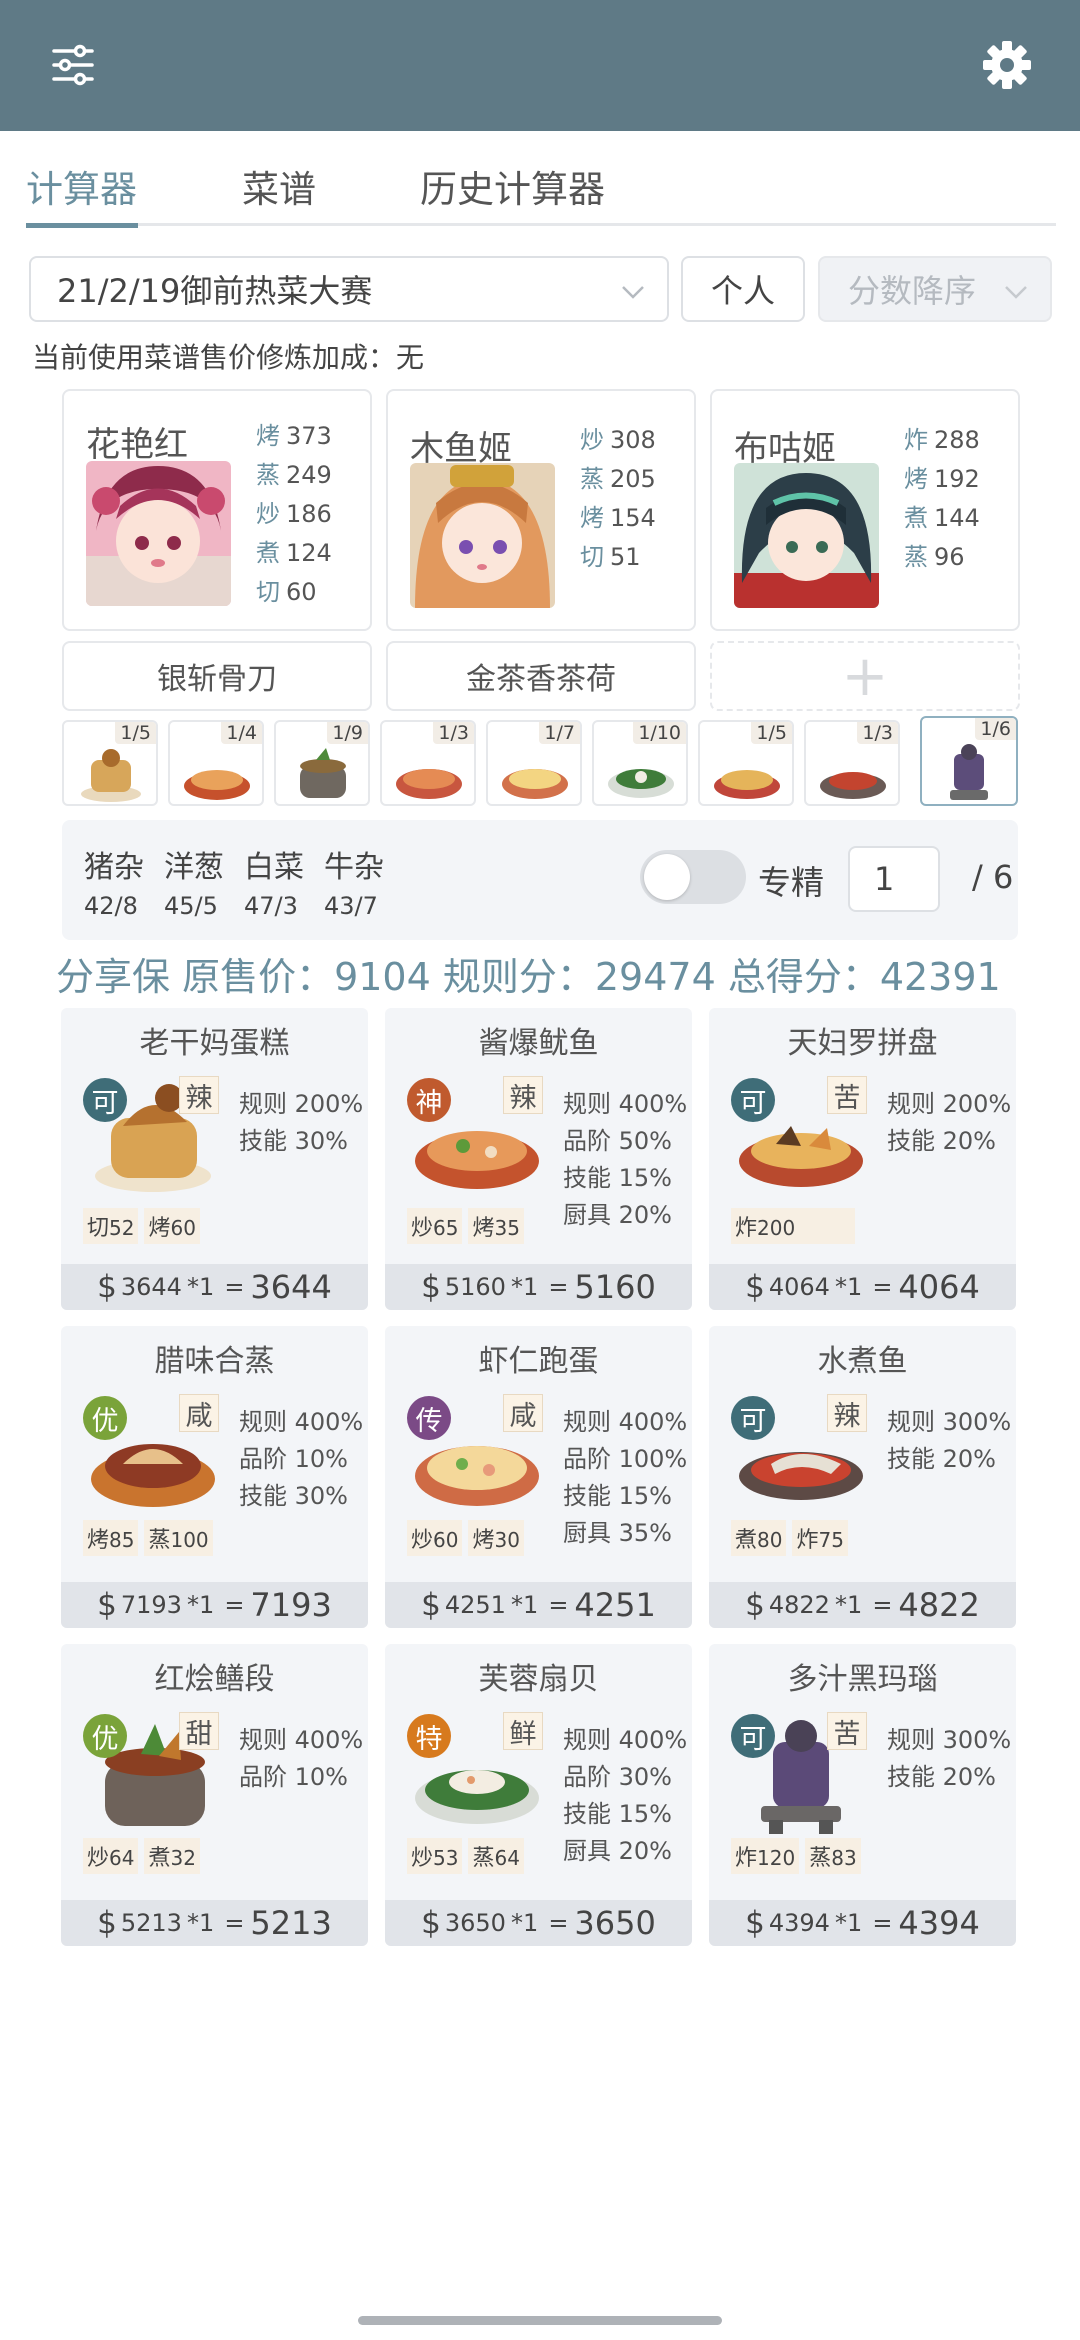 This screenshot has width=1080, height=2340. What do you see at coordinates (625, 1795) in the screenshot?
I see `dish-bonuses: 规则 400% 品阶 30% 技能 15% 厨具 20%` at bounding box center [625, 1795].